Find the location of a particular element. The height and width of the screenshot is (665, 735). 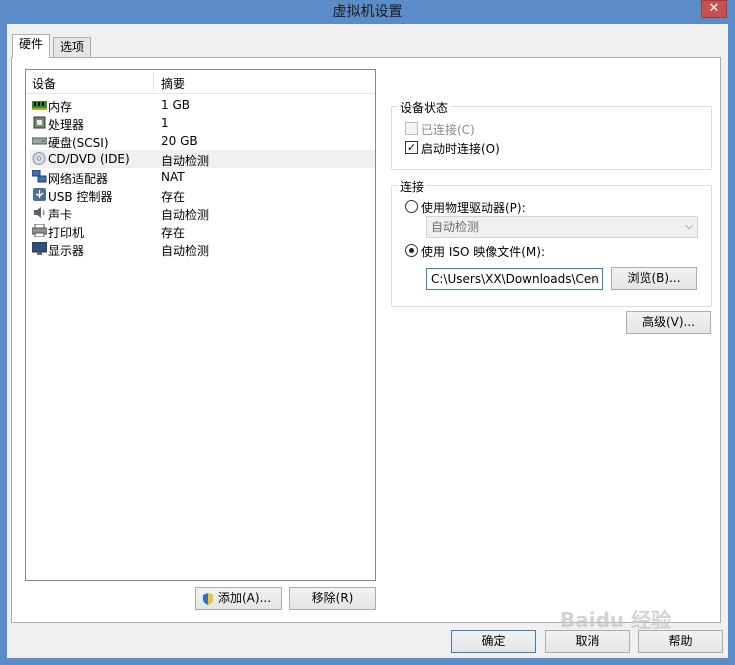

column-separator is located at coordinates (153, 82).